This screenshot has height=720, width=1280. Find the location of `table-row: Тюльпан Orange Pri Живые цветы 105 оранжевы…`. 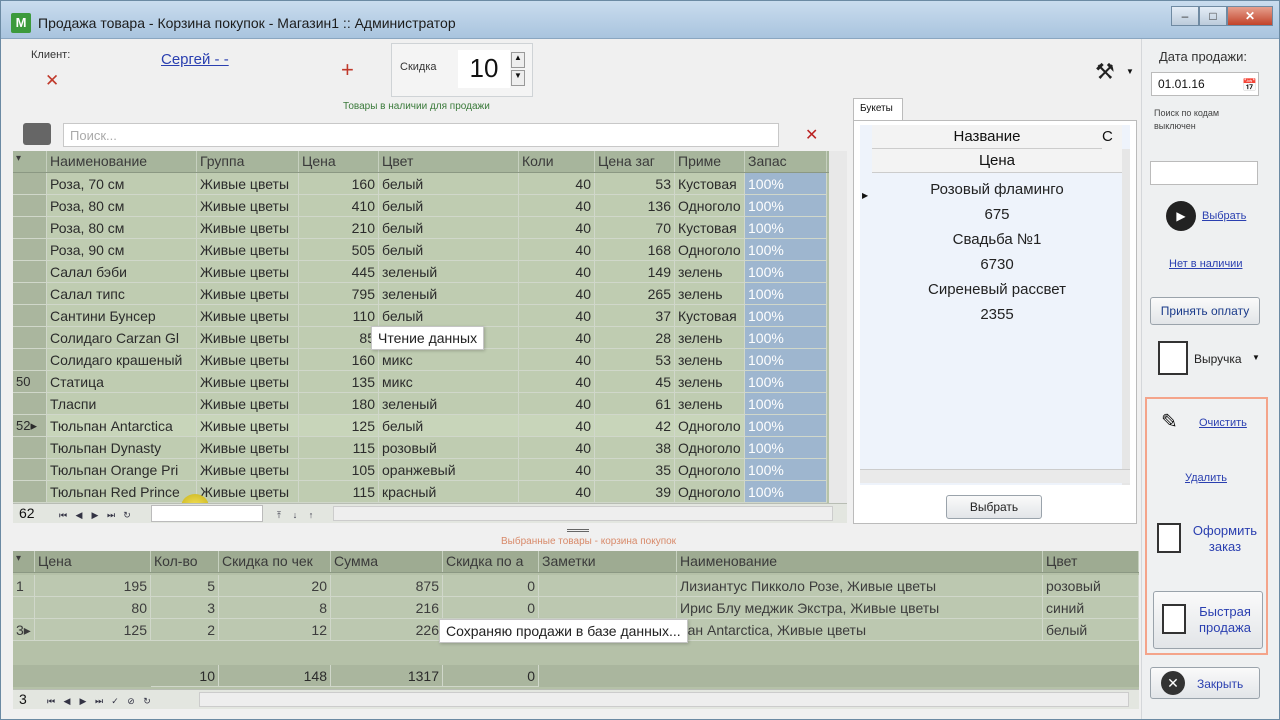

table-row: Тюльпан Orange Pri Живые цветы 105 оранжевы… is located at coordinates (420, 470).